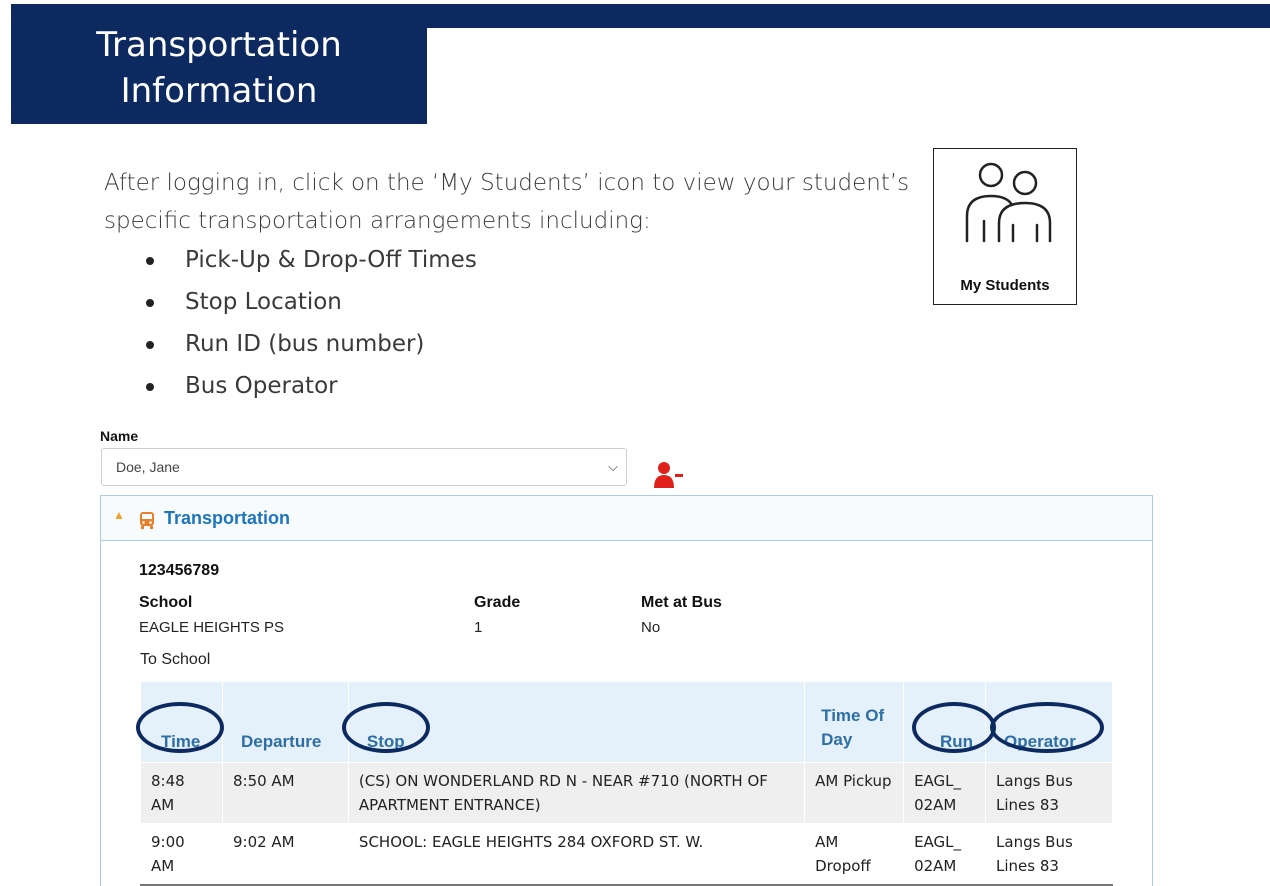 This screenshot has height=886, width=1270. Describe the element at coordinates (308, 302) in the screenshot. I see `list-item: Stop Location` at that location.